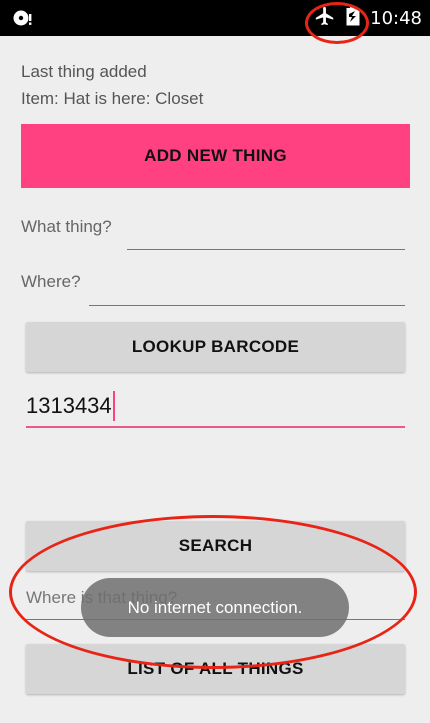 Image resolution: width=430 pixels, height=723 pixels. Describe the element at coordinates (69, 405) in the screenshot. I see `barcode-value: 1313434` at that location.